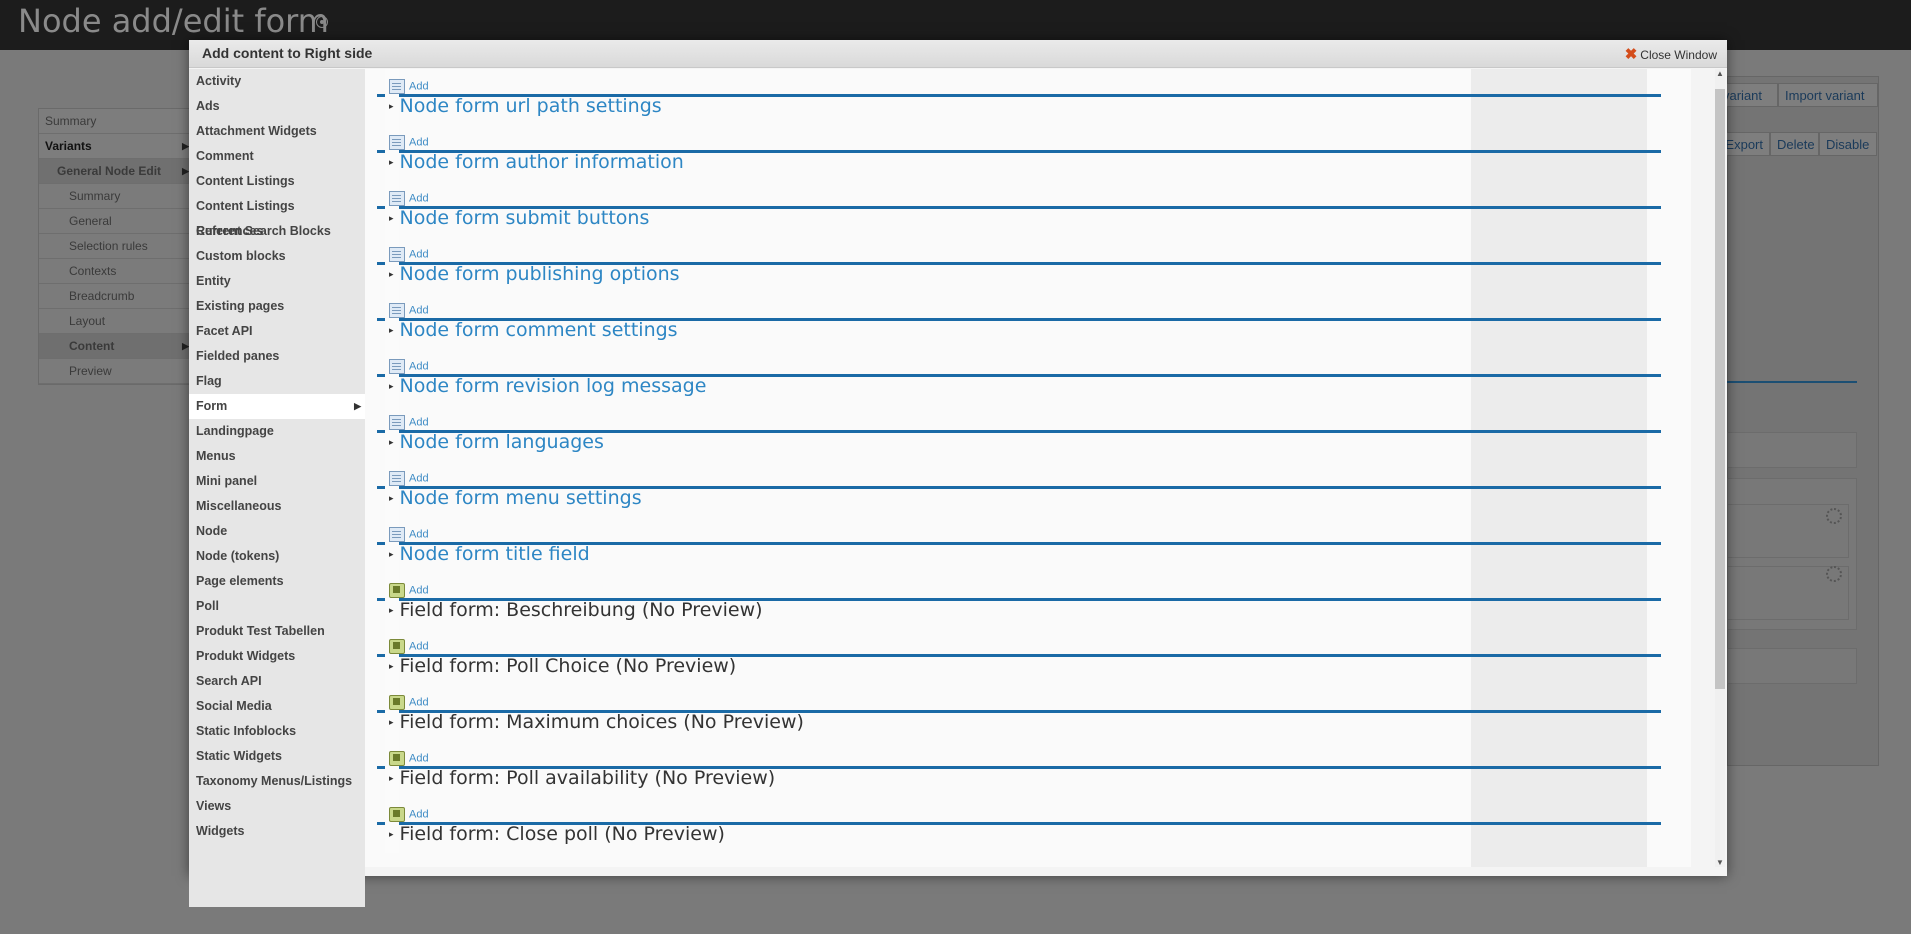 The height and width of the screenshot is (934, 1911). What do you see at coordinates (277, 606) in the screenshot?
I see `category-poll: Poll` at bounding box center [277, 606].